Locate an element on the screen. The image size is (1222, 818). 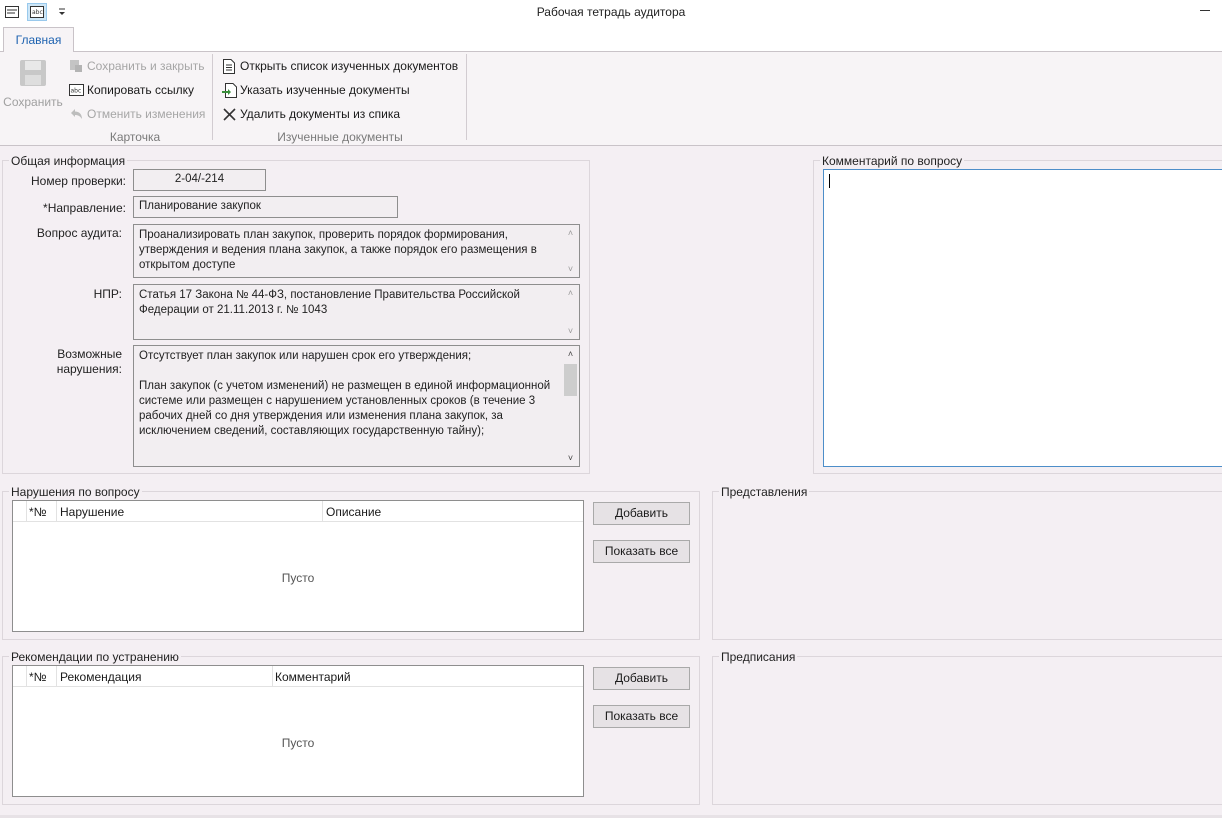
save-button: Сохранить is located at coordinates (33, 83).